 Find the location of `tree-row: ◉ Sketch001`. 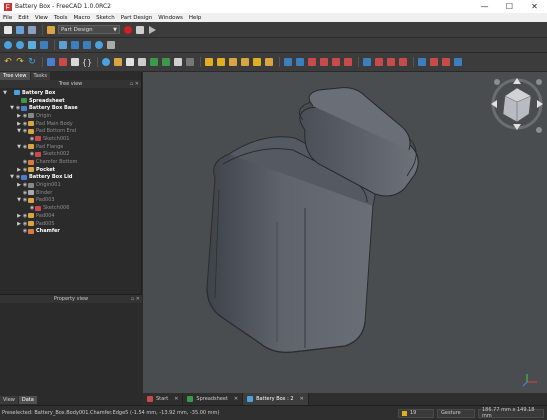

tree-row: ◉ Sketch001 is located at coordinates (70, 139).